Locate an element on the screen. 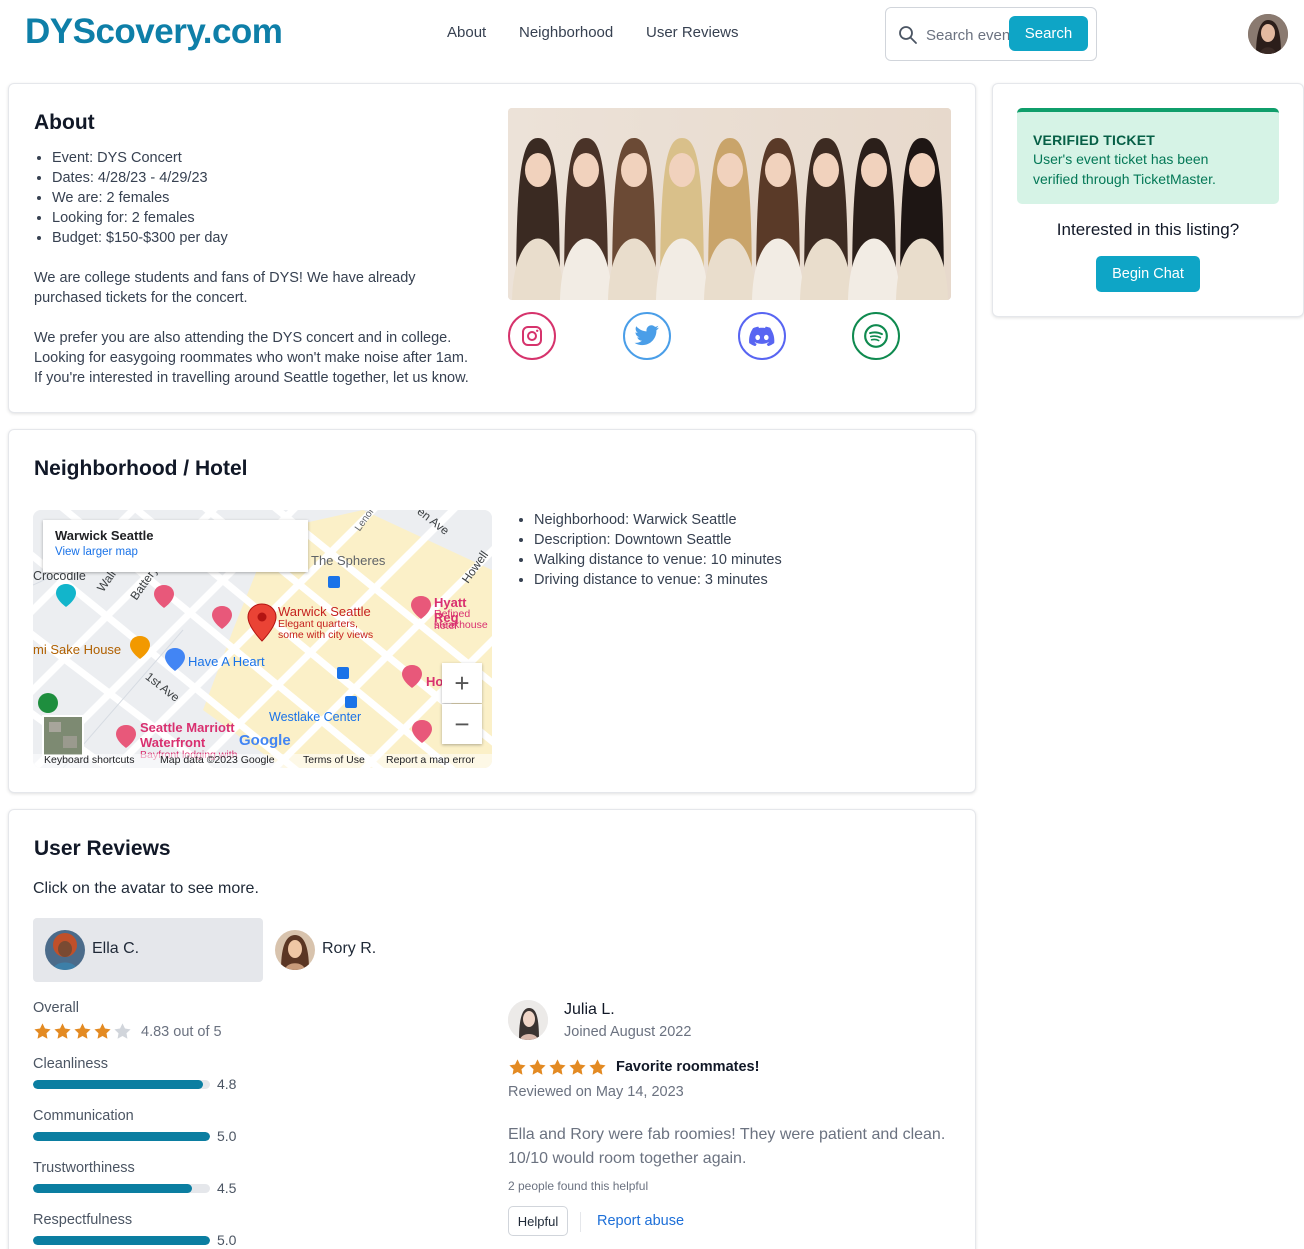 Image resolution: width=1304 pixels, height=1249 pixels. site-logo: DYScovery.com is located at coordinates (154, 32).